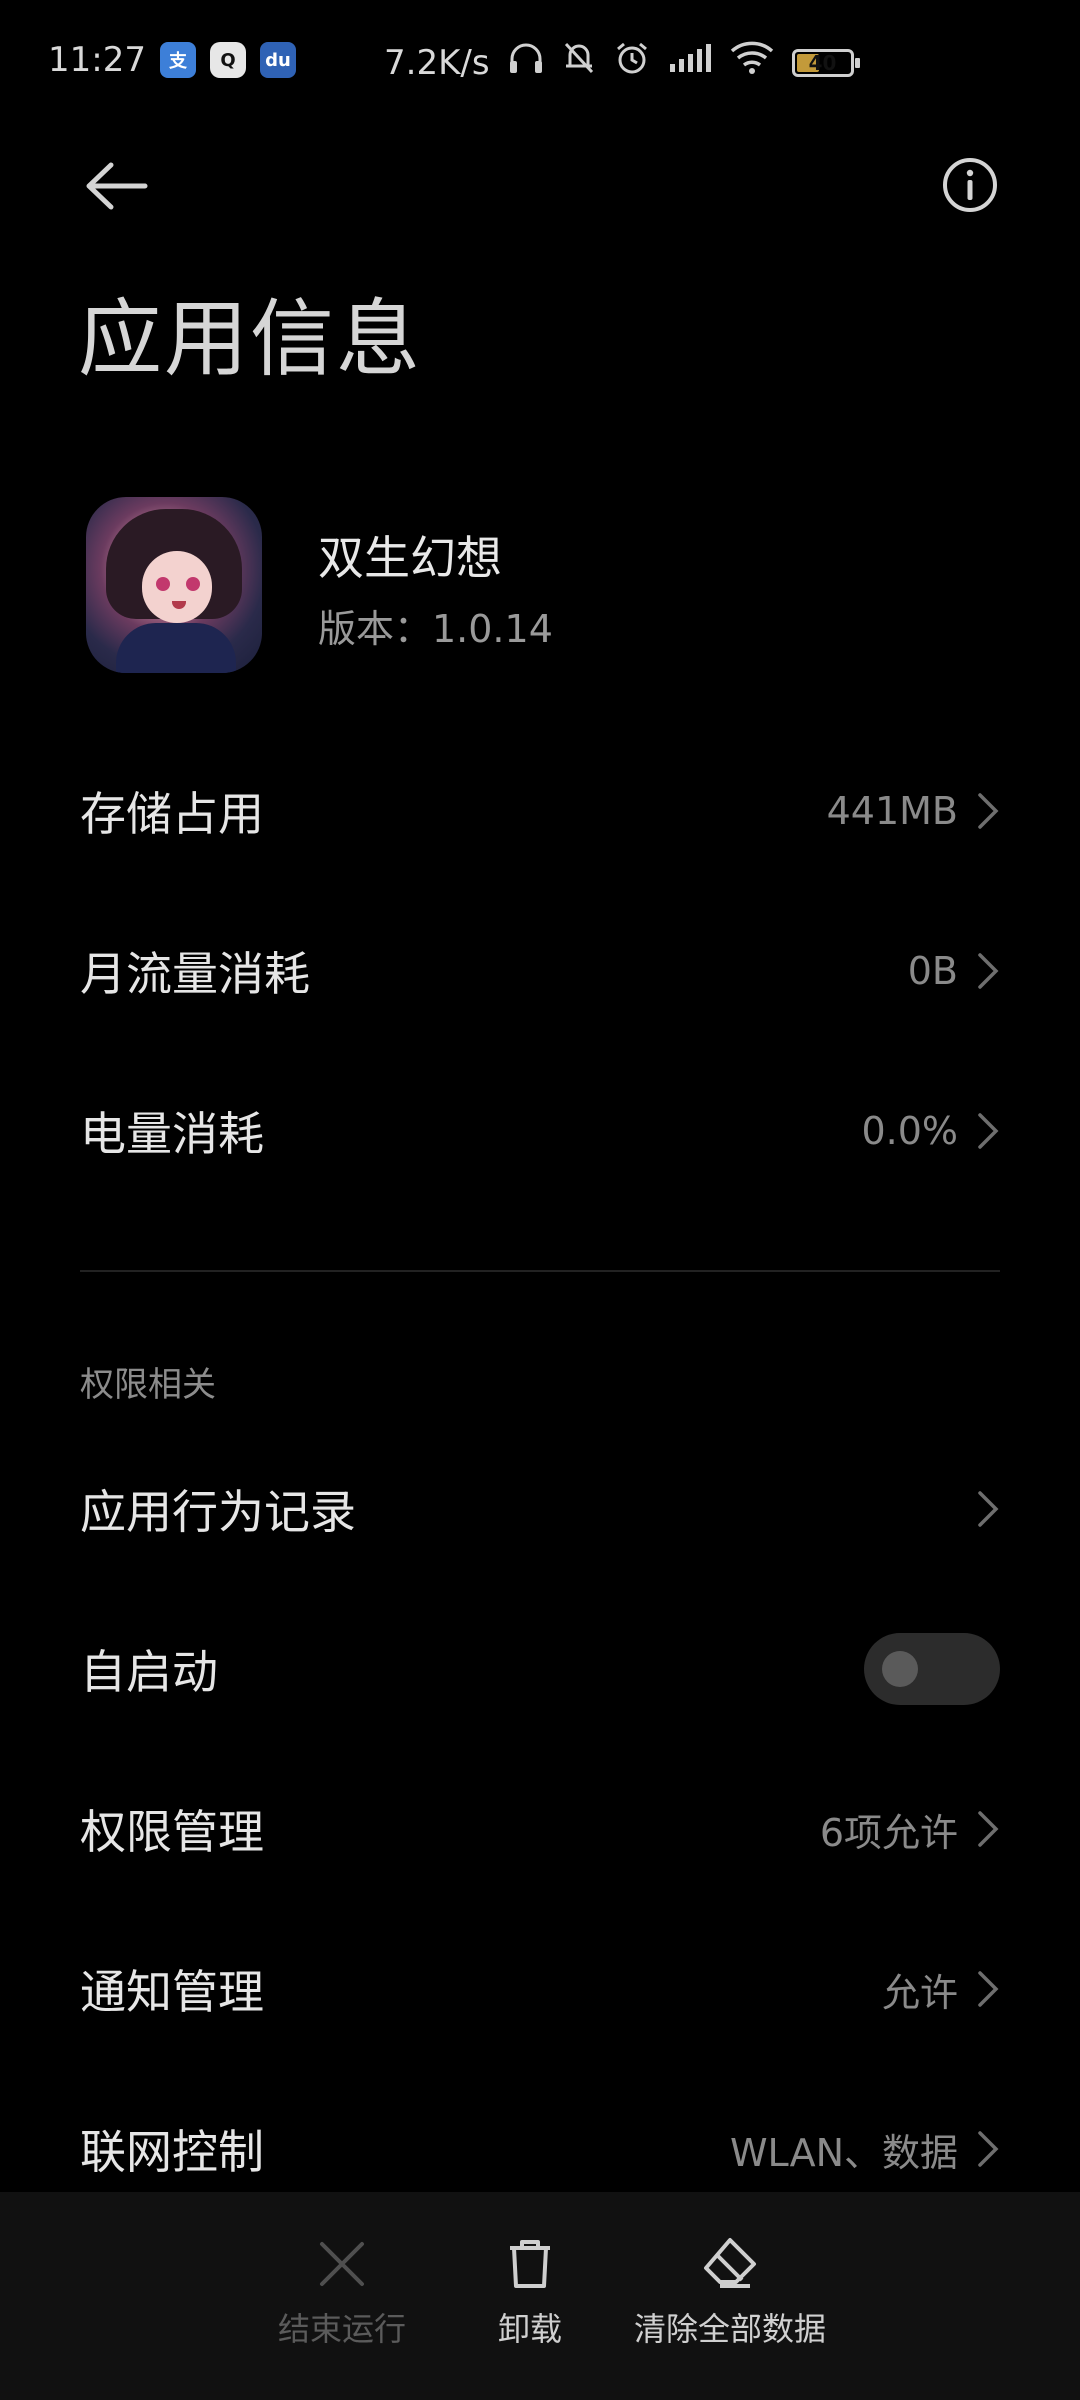 This screenshot has height=2400, width=1080. Describe the element at coordinates (97, 60) in the screenshot. I see `status-time: 11:27` at that location.